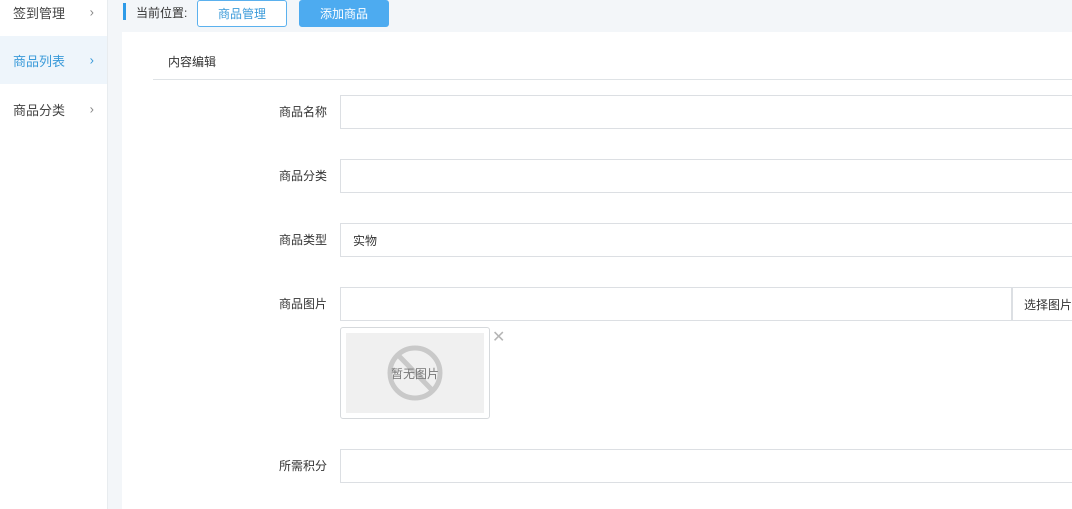  Describe the element at coordinates (192, 62) in the screenshot. I see `section-title: 内容编辑` at that location.